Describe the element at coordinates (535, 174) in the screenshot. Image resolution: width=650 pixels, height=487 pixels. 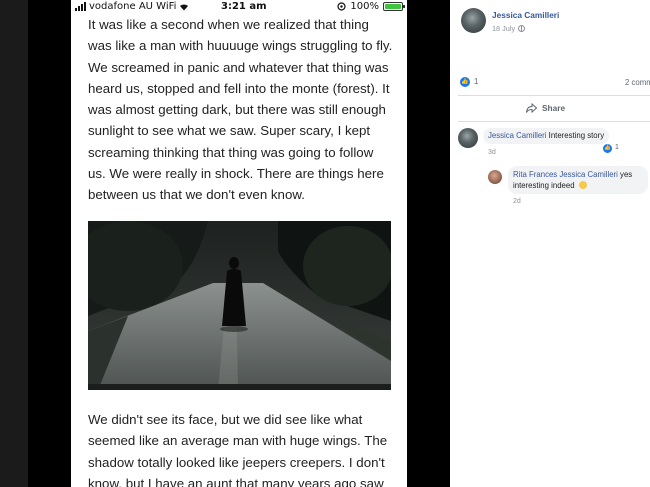
I see `comment-author-link: Rita Frances` at that location.